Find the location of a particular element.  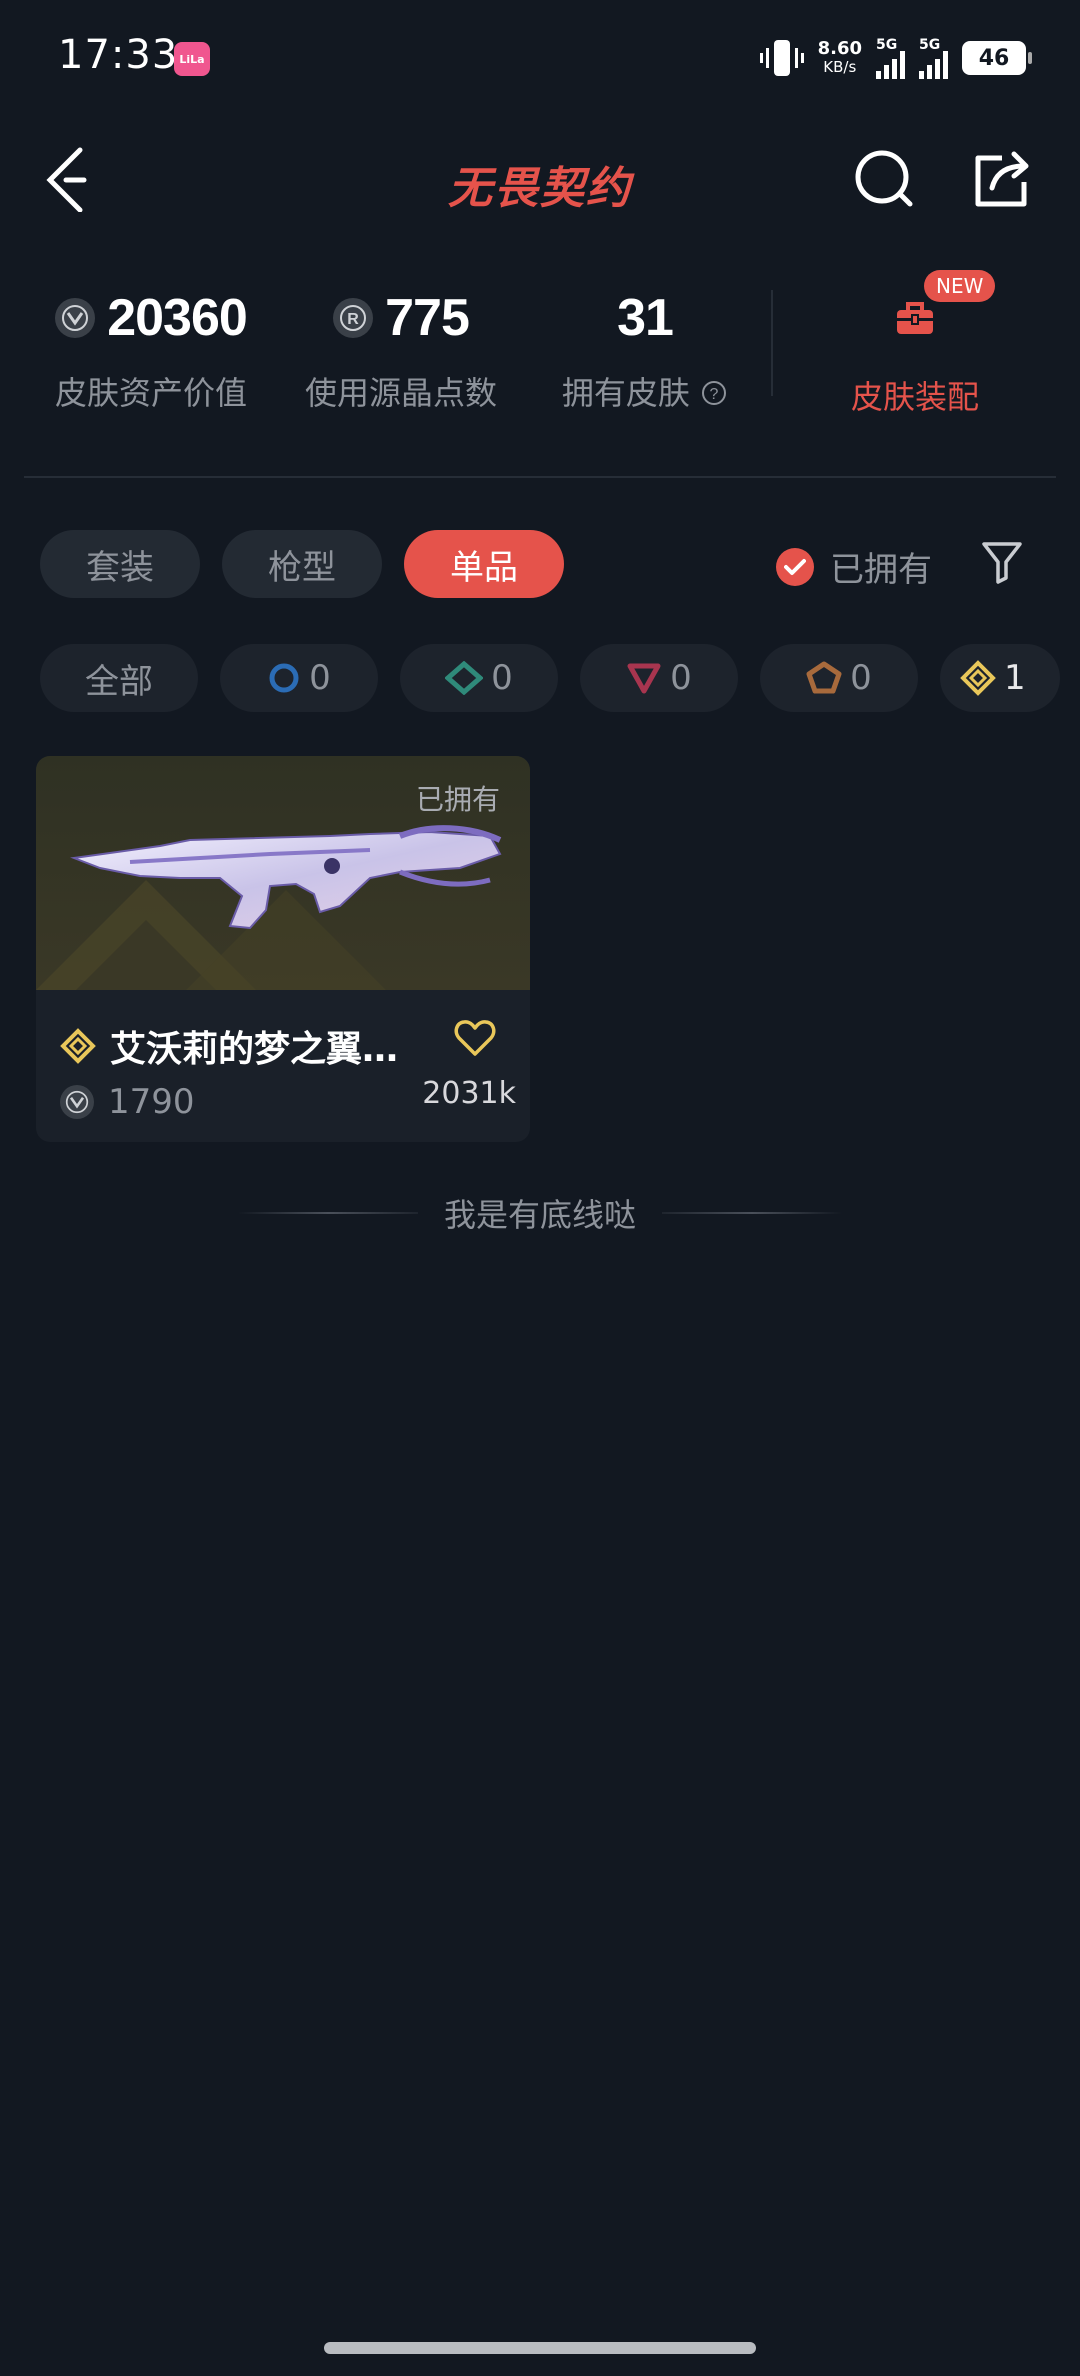

system-icons: 8.60 KB/s 5G 5G 46 is located at coordinates (895, 58).